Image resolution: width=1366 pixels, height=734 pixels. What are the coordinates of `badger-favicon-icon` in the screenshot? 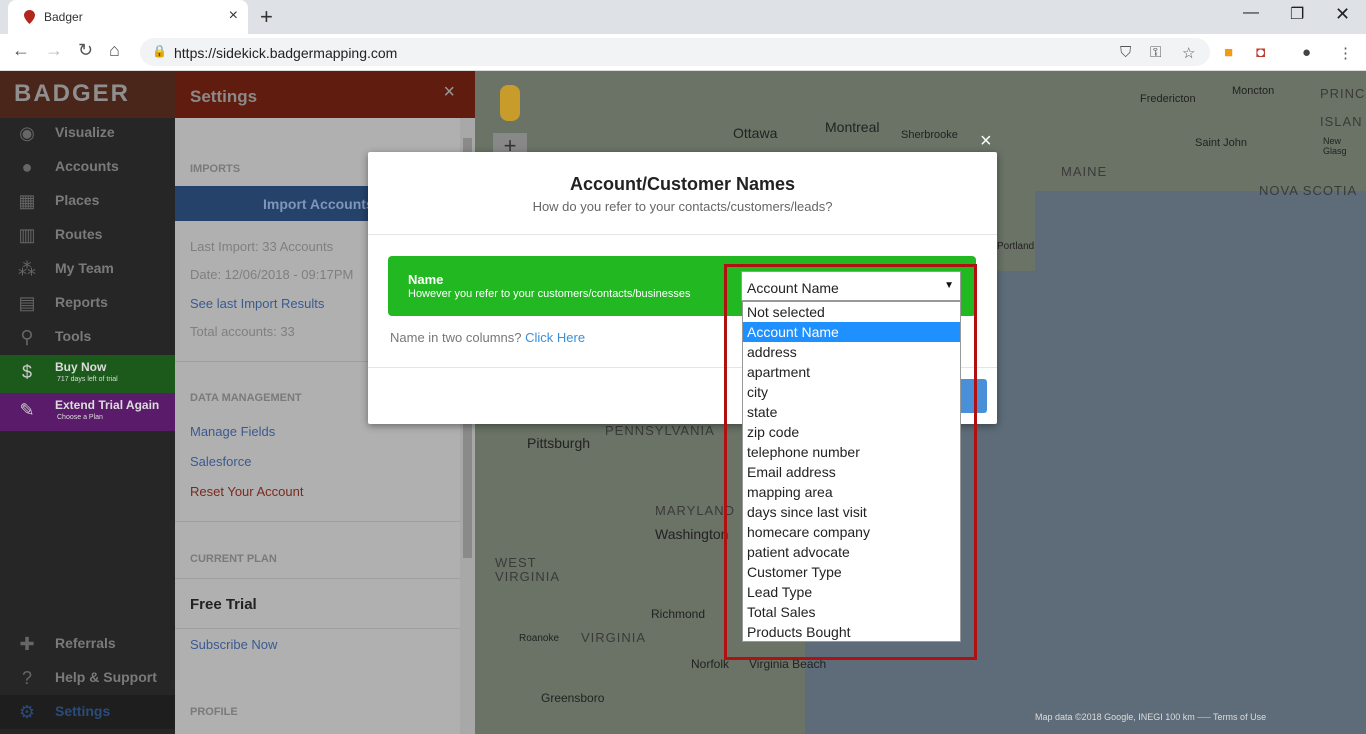 It's located at (29, 17).